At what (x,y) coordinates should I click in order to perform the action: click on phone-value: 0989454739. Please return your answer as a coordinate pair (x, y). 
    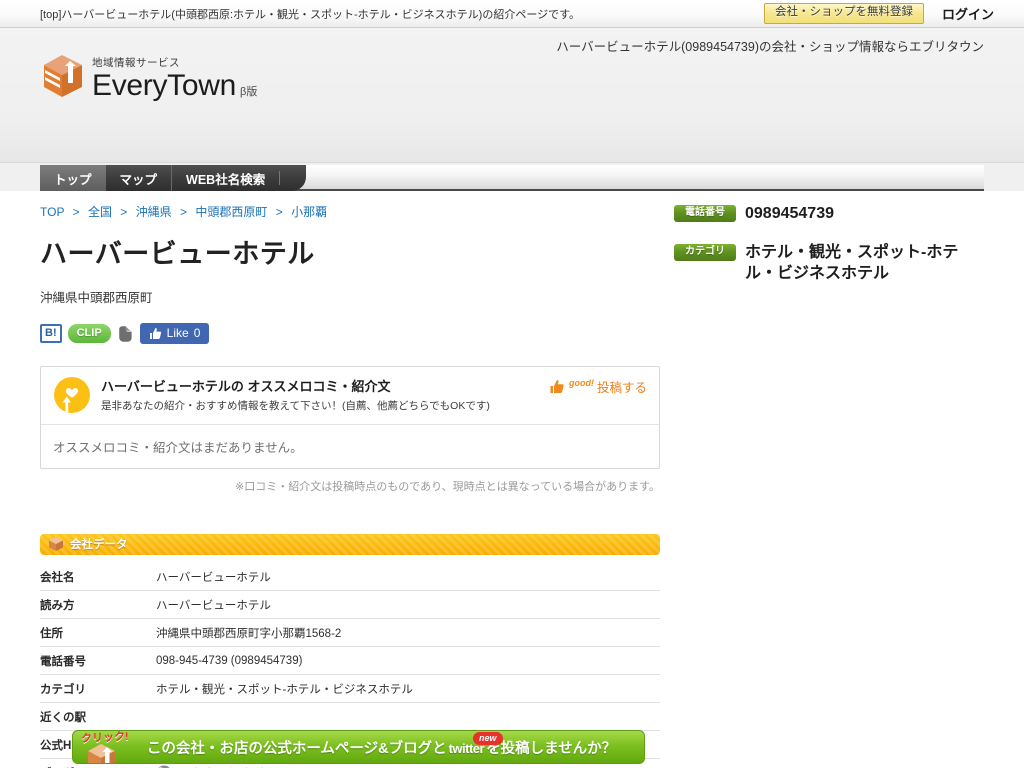
    Looking at the image, I should click on (789, 213).